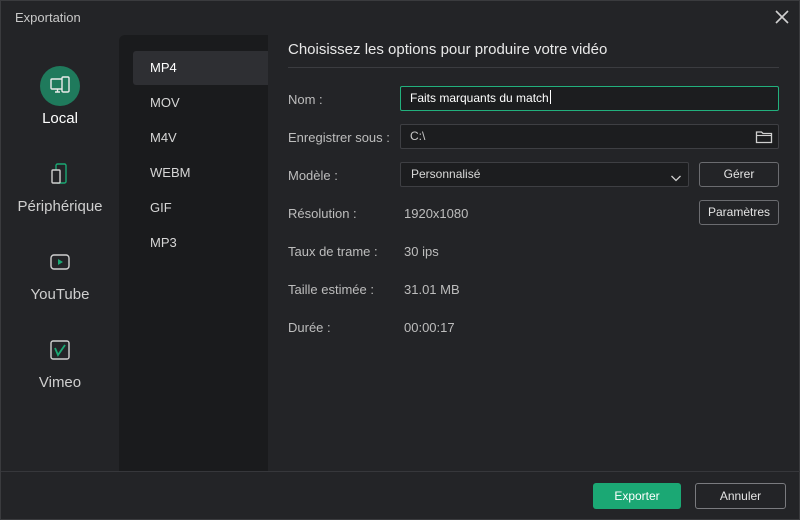  What do you see at coordinates (436, 213) in the screenshot?
I see `resolution-value: 1920x1080` at bounding box center [436, 213].